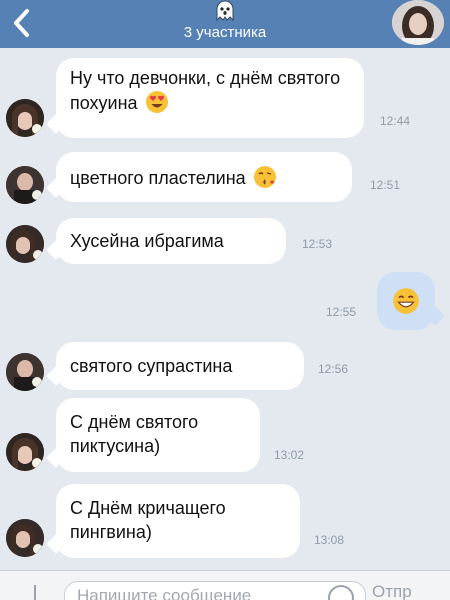 Image resolution: width=450 pixels, height=600 pixels. What do you see at coordinates (36, 591) in the screenshot?
I see `attach-button` at bounding box center [36, 591].